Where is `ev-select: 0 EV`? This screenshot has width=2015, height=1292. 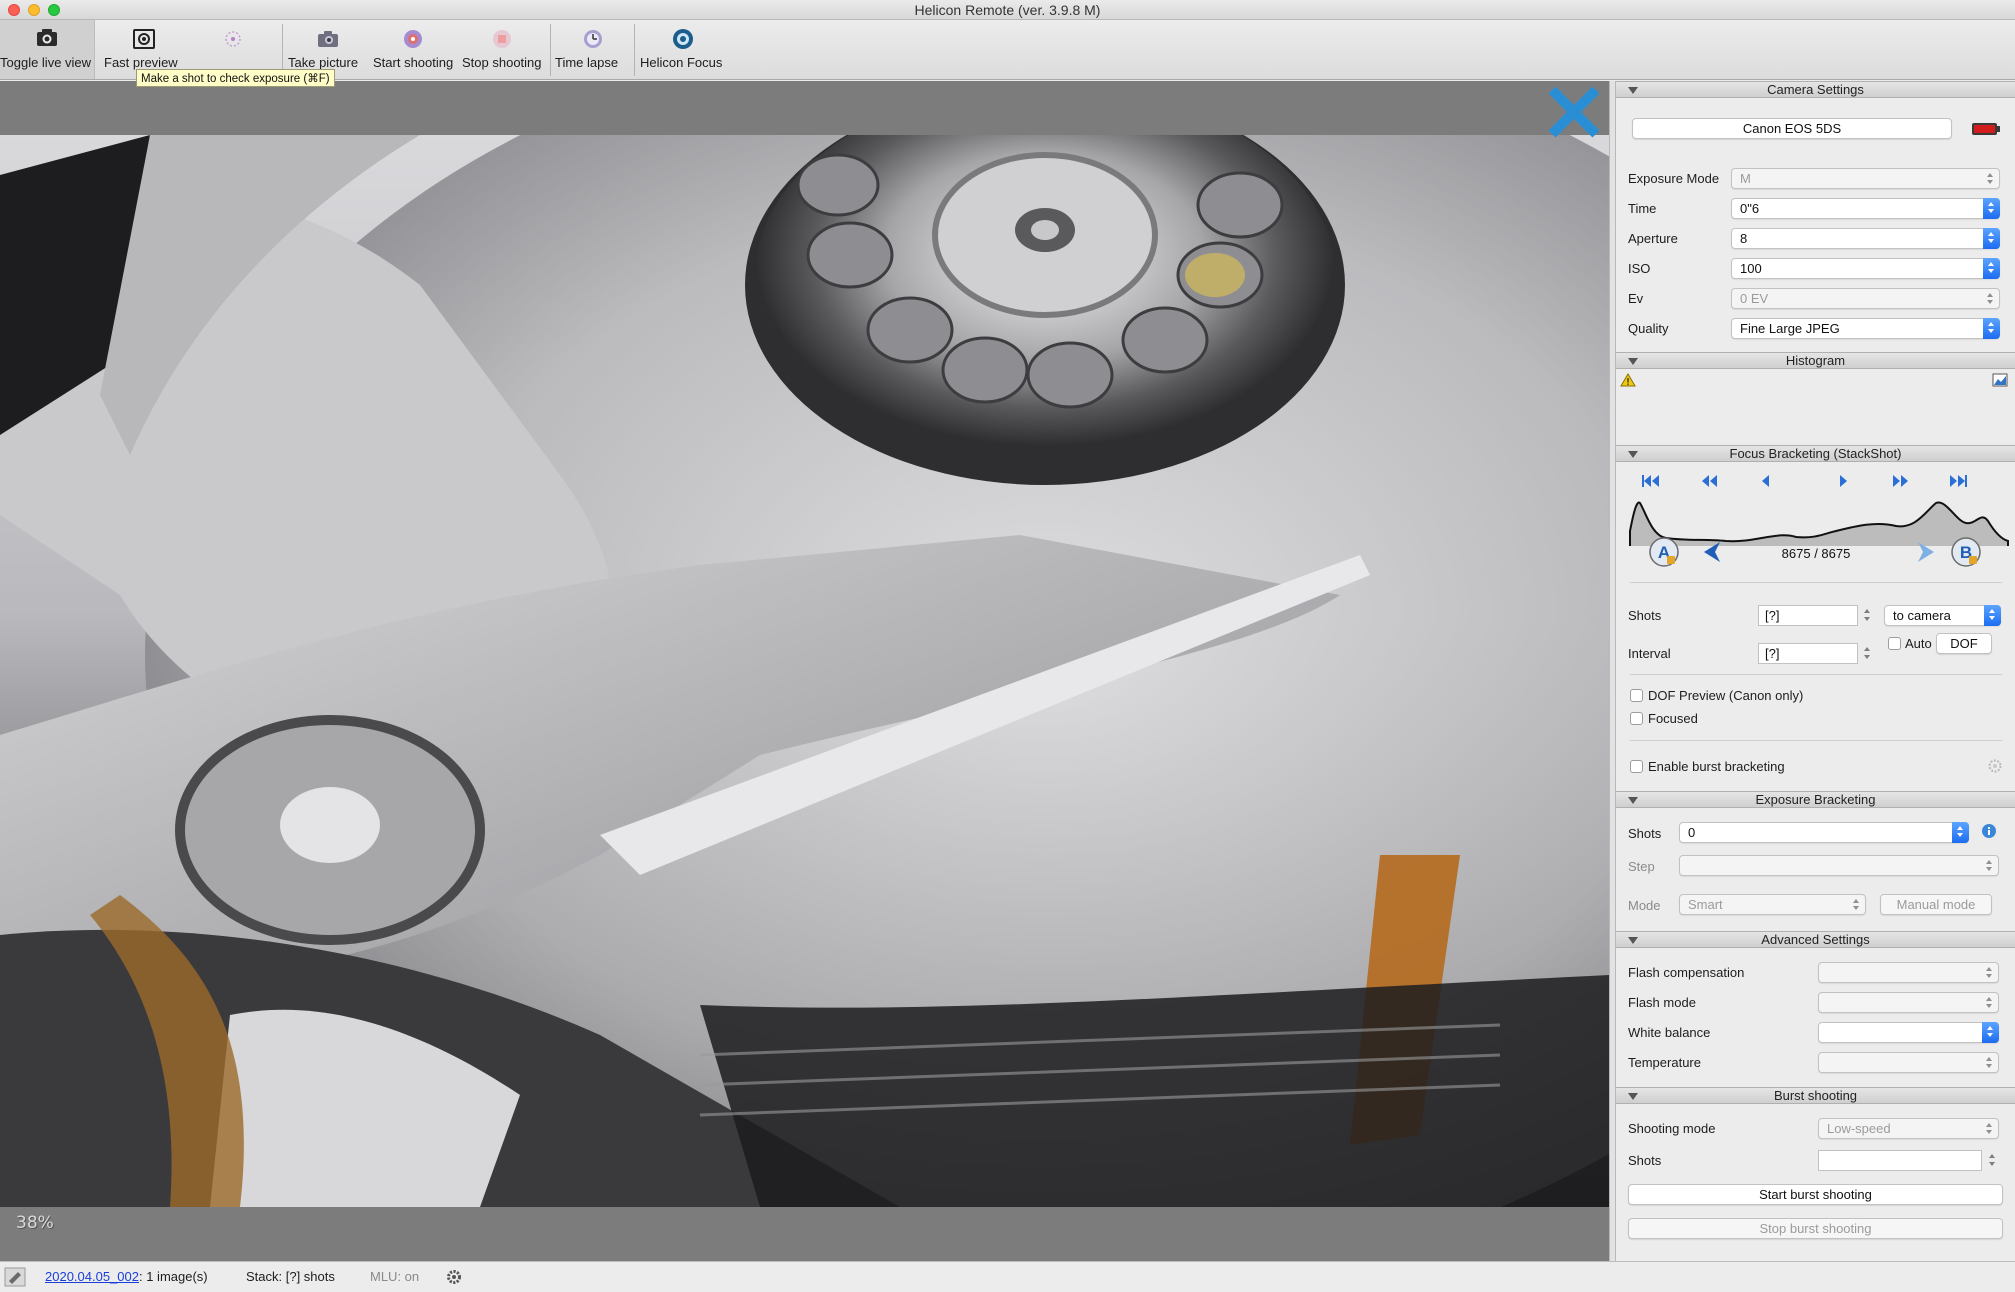
ev-select: 0 EV is located at coordinates (1865, 298).